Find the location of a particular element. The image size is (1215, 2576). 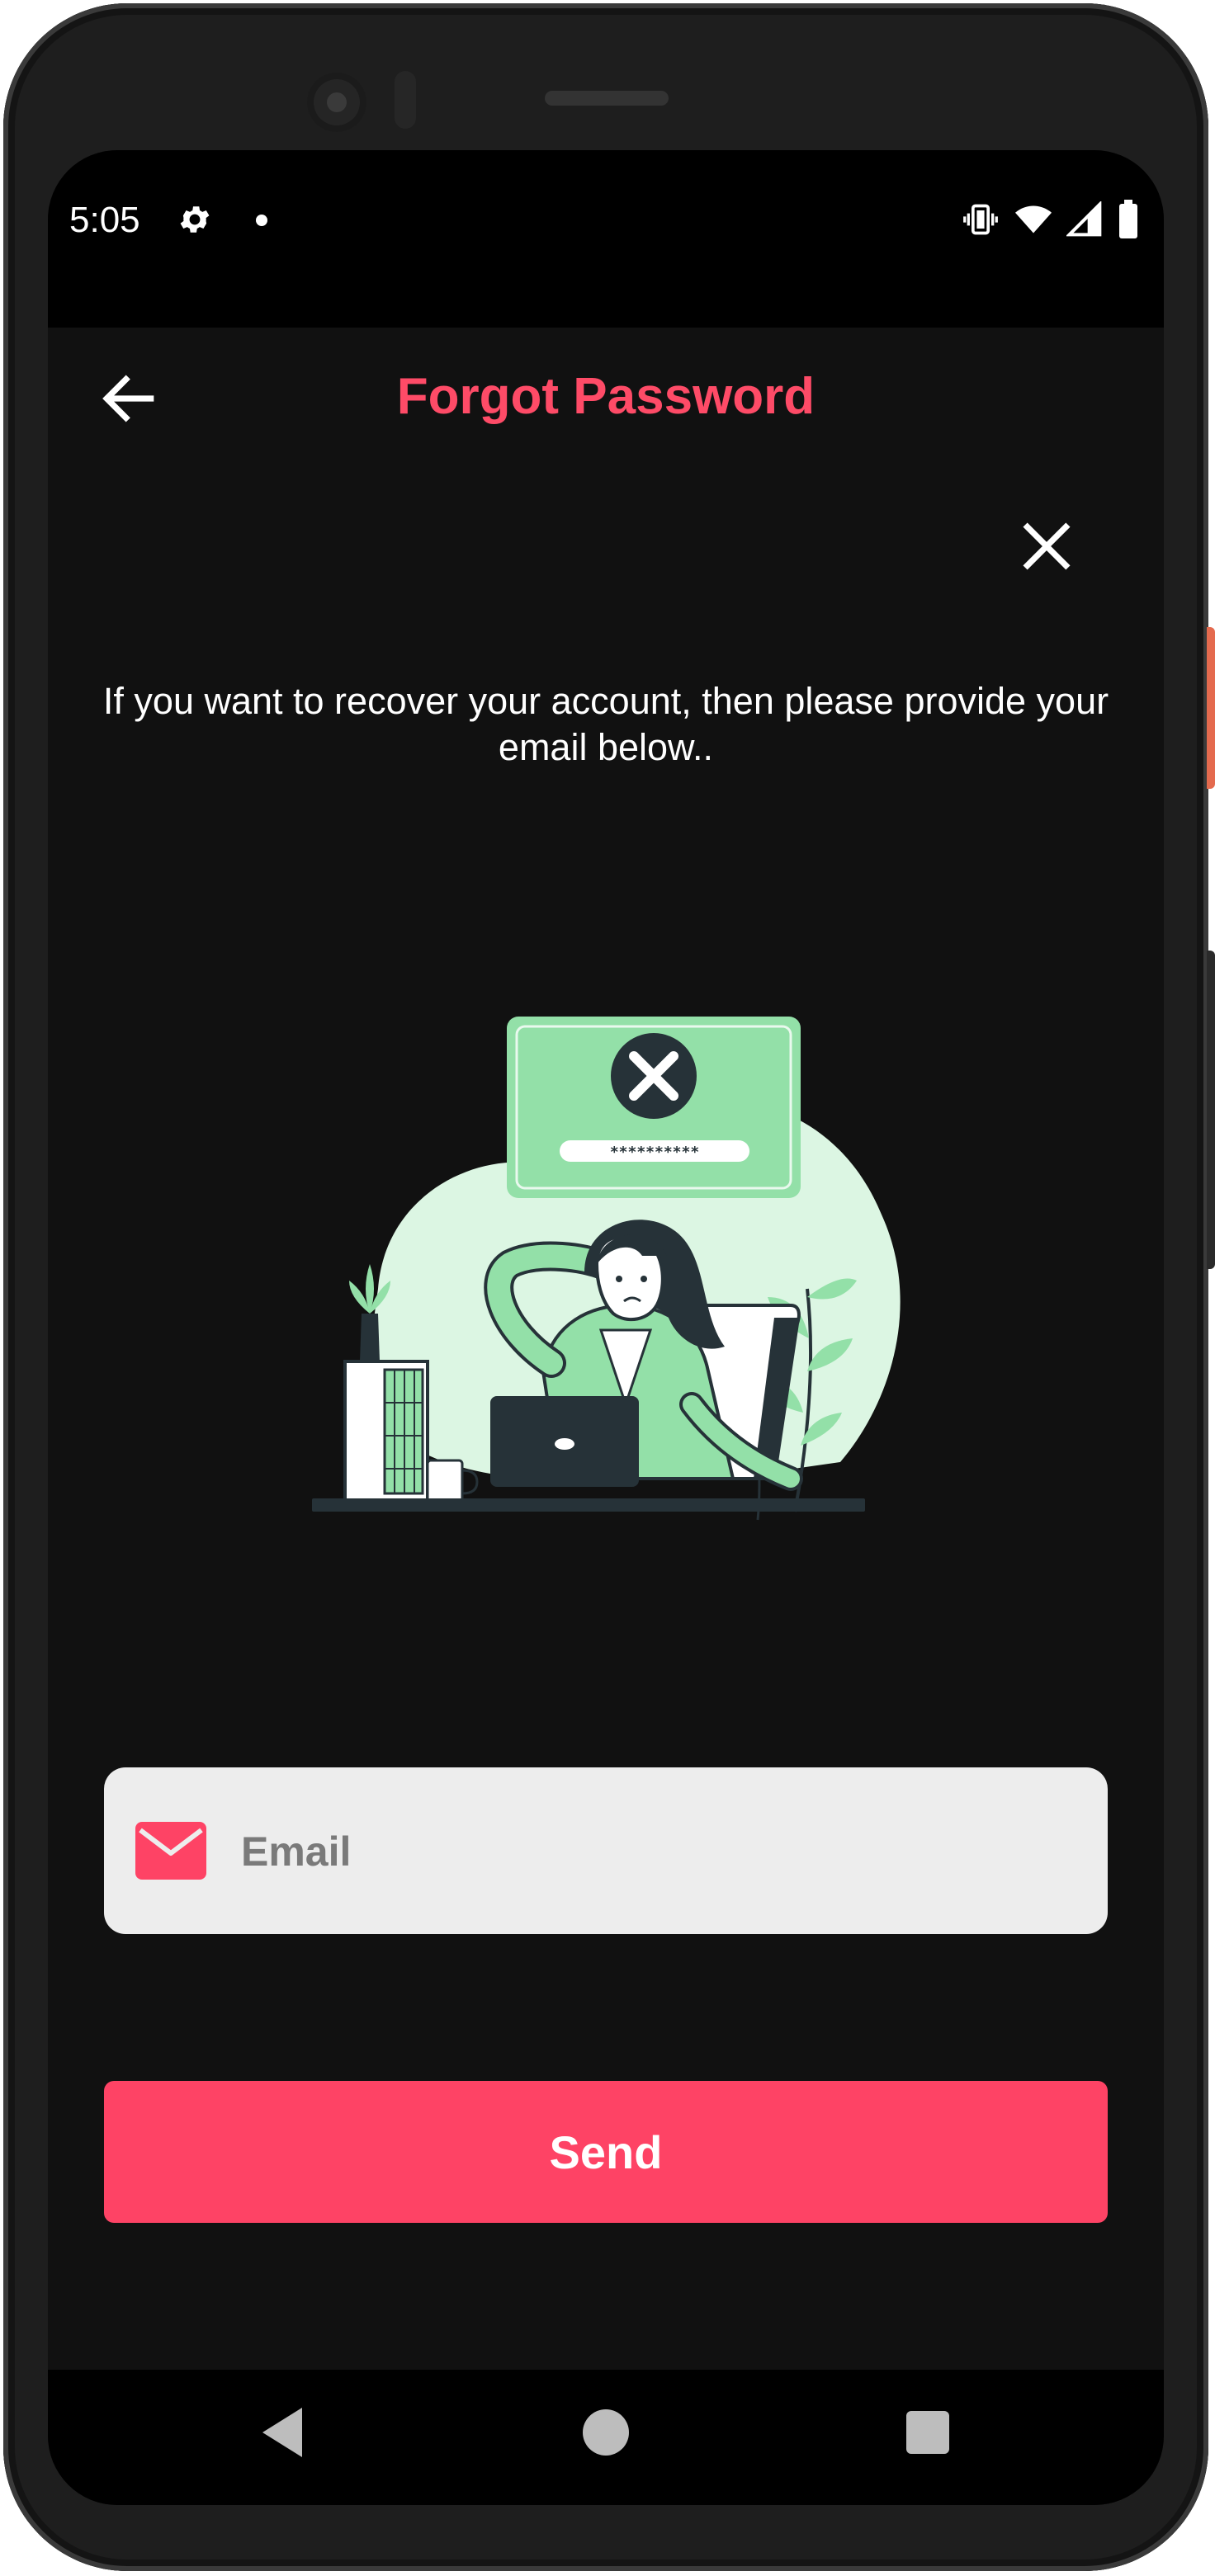

send-button: Send is located at coordinates (606, 2152).